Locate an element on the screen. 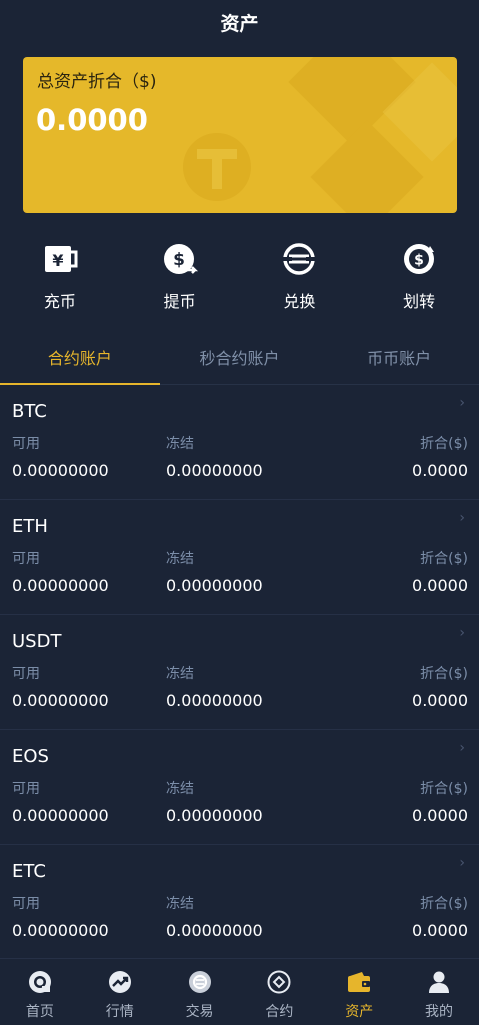  deposit-label: 充币 is located at coordinates (59, 301).